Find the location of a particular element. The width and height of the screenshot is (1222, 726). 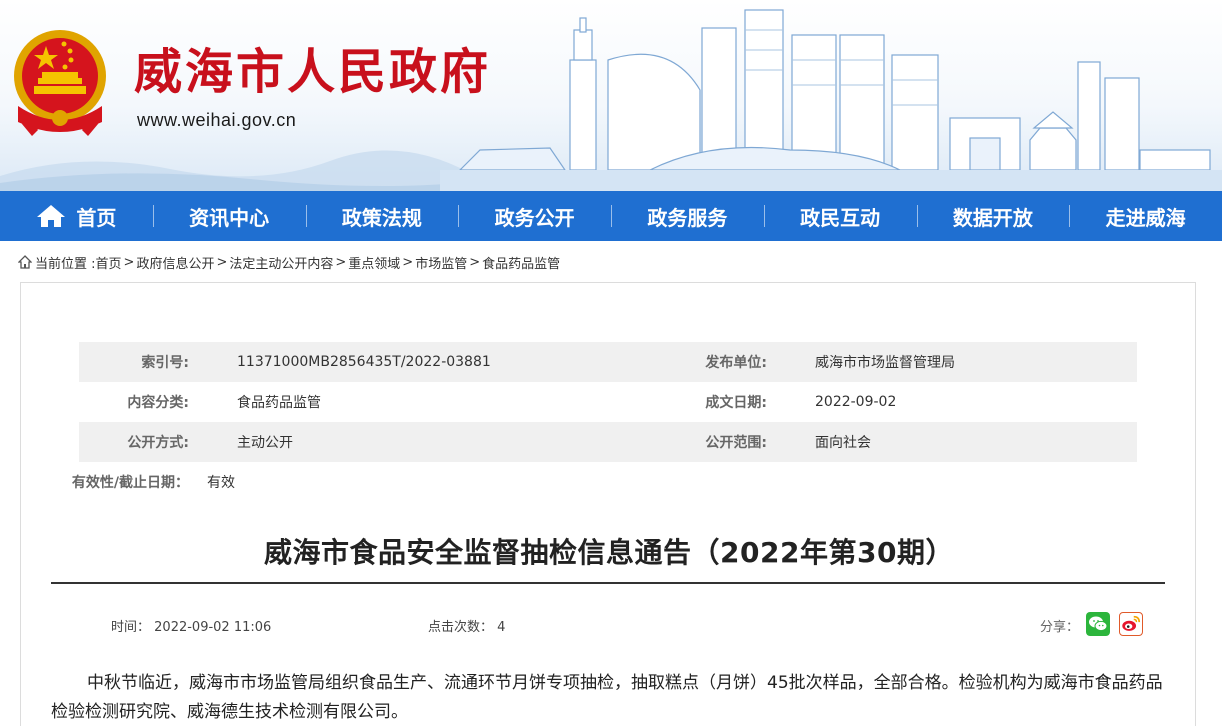

share-label: 分享： is located at coordinates (1060, 627).